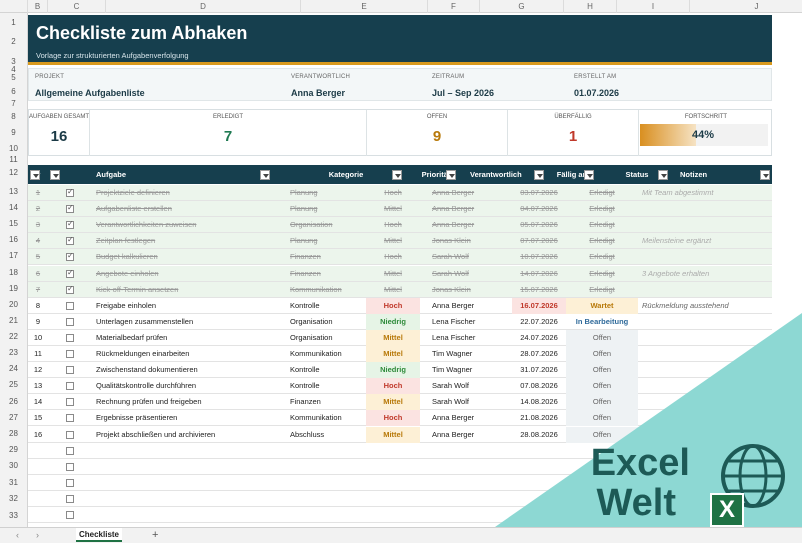 The image size is (802, 543). What do you see at coordinates (203, 6) in the screenshot?
I see `column-header: D` at bounding box center [203, 6].